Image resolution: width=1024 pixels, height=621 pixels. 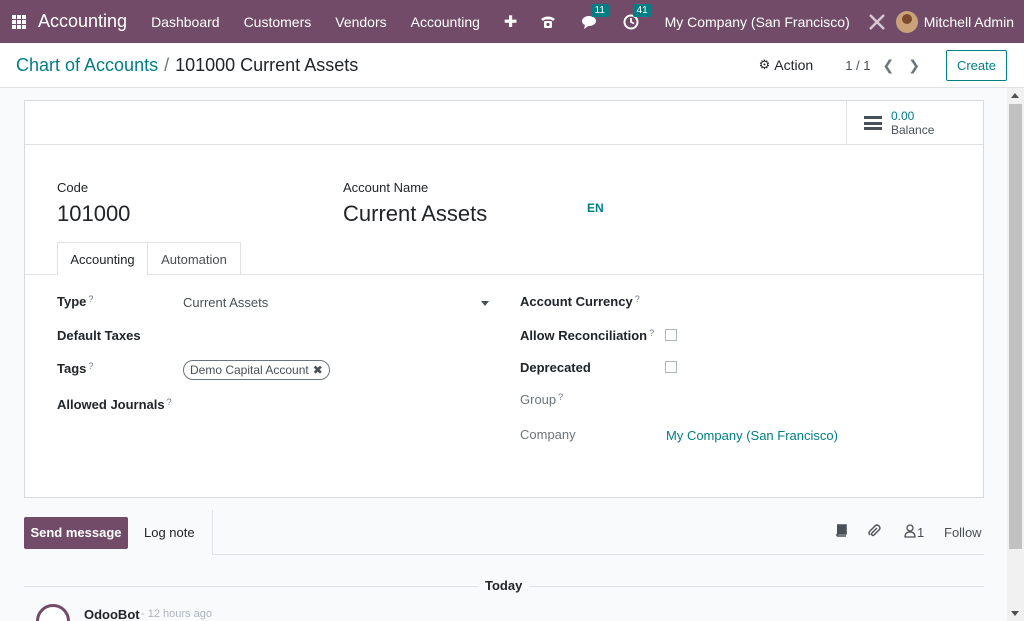 What do you see at coordinates (386, 187) in the screenshot?
I see `account-name-label: Account Name` at bounding box center [386, 187].